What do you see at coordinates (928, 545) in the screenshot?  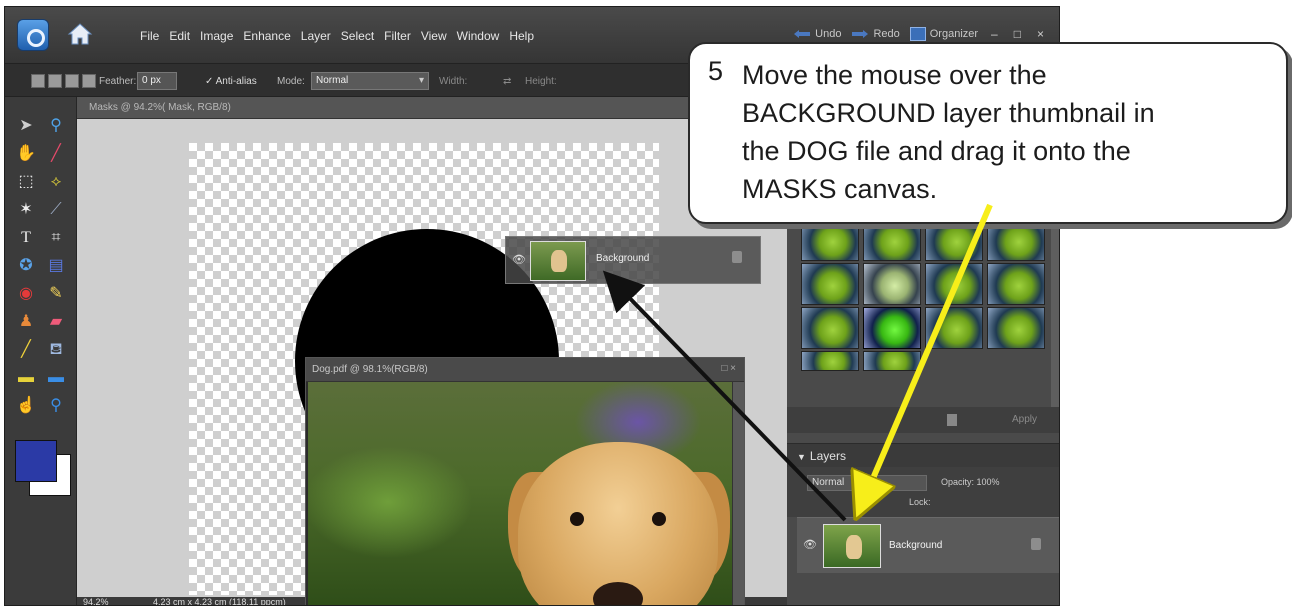 I see `layer-row-background: 👁 Background` at bounding box center [928, 545].